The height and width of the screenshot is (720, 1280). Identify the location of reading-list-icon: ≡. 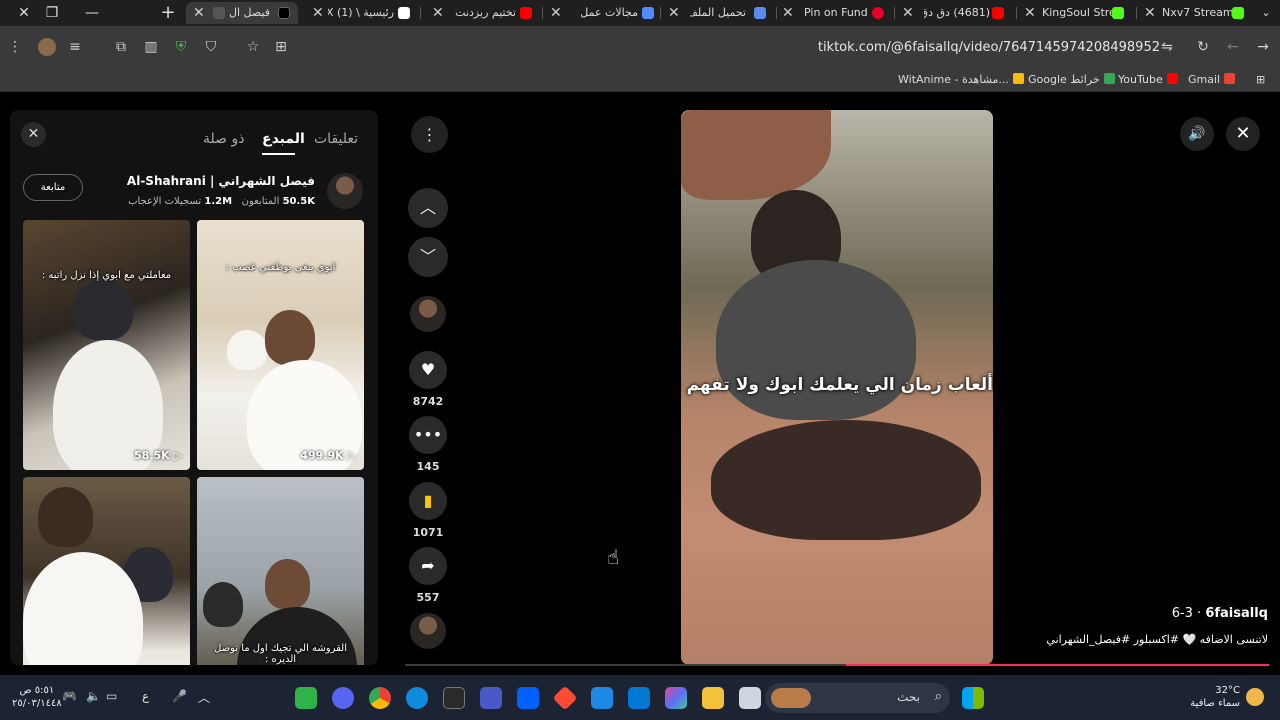
(75, 47).